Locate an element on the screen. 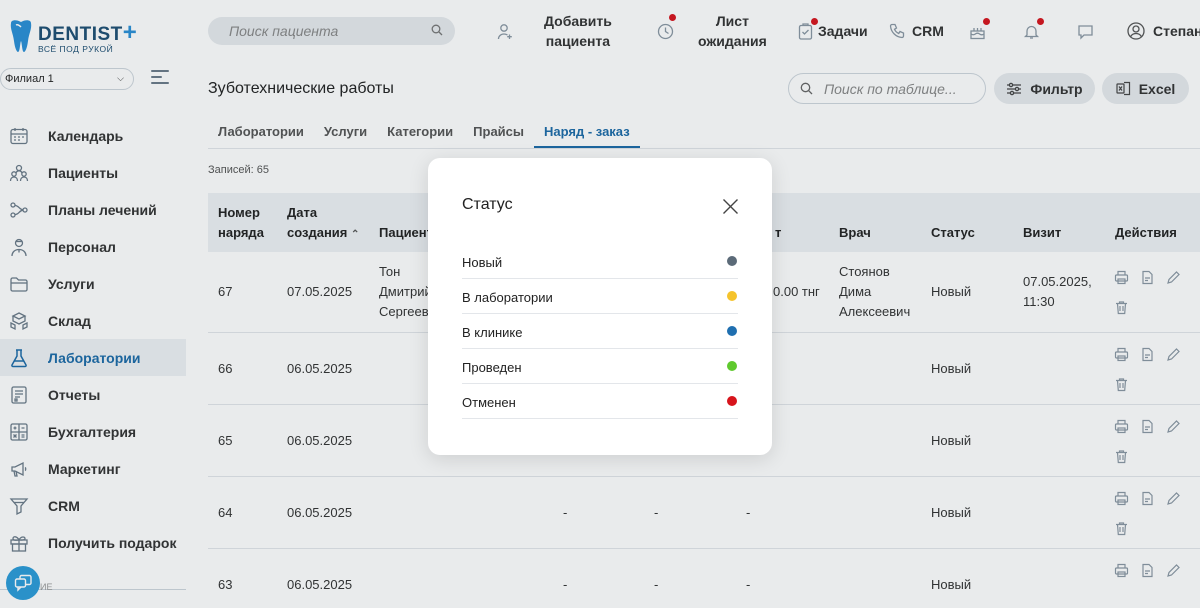 The width and height of the screenshot is (1200, 608). status-item-in-clinic: В клинике is located at coordinates (600, 331).